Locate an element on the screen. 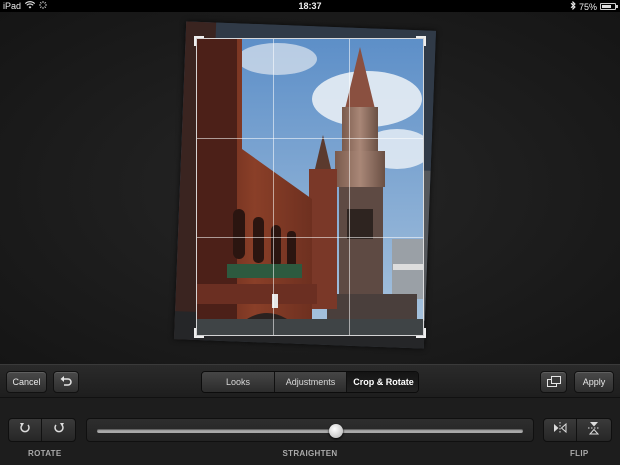 The height and width of the screenshot is (465, 620). battery-percent: 75% is located at coordinates (587, 6).